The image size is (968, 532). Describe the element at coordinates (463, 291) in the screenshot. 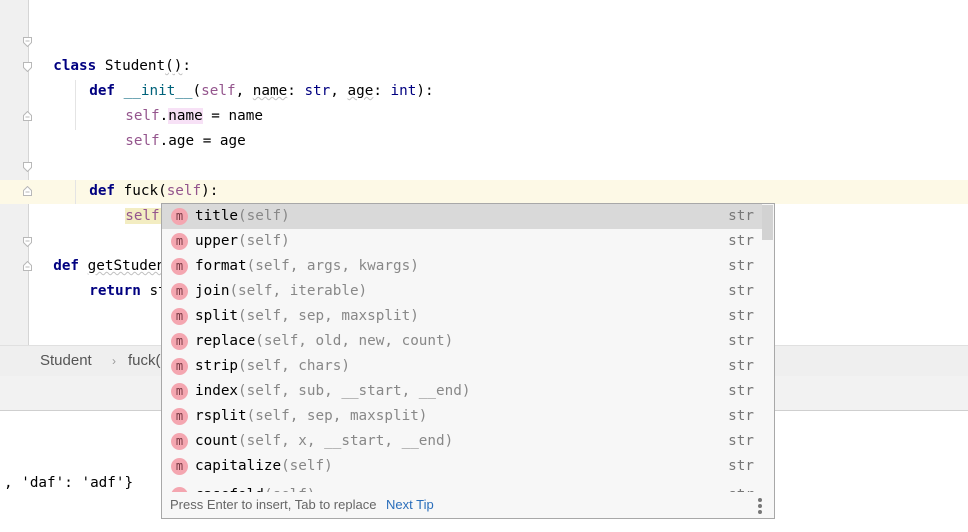

I see `completion-item: m join(self, iterable) str` at that location.